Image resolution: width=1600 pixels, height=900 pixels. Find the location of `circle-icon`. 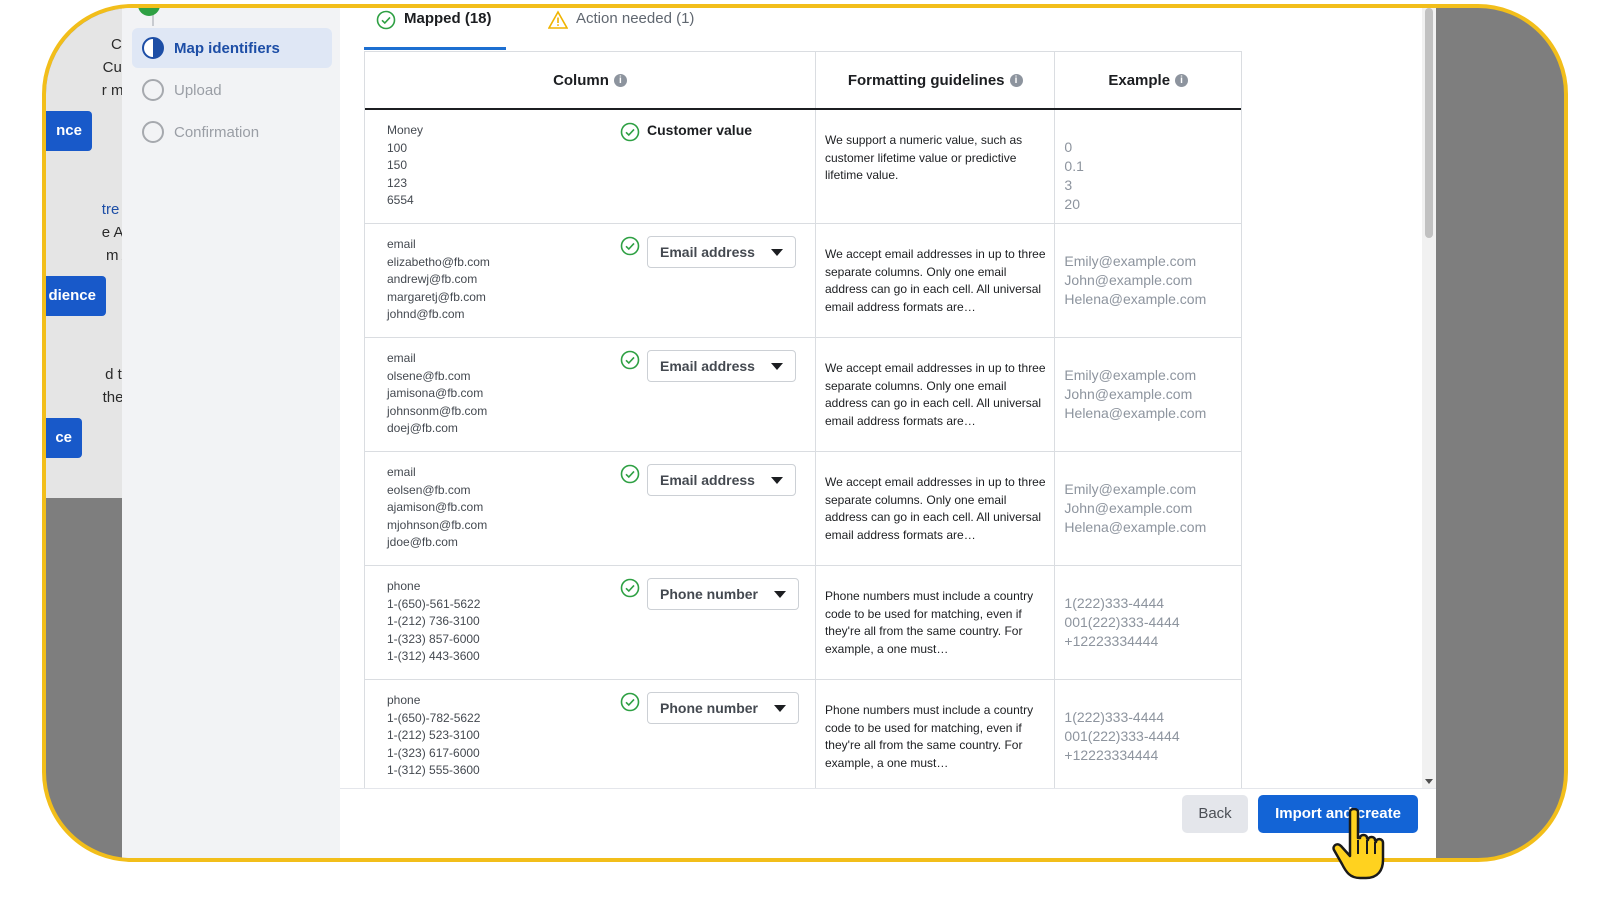

circle-icon is located at coordinates (153, 90).